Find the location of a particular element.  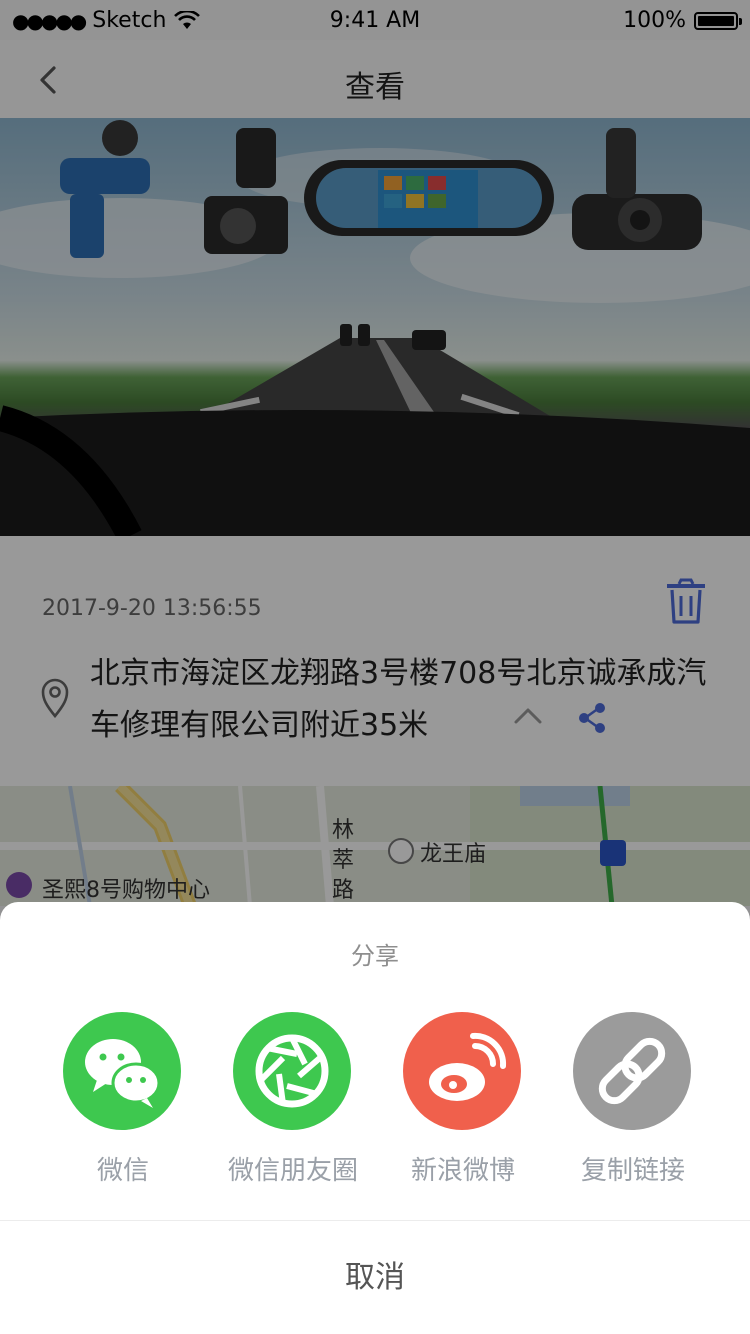

link-icon is located at coordinates (632, 1071).